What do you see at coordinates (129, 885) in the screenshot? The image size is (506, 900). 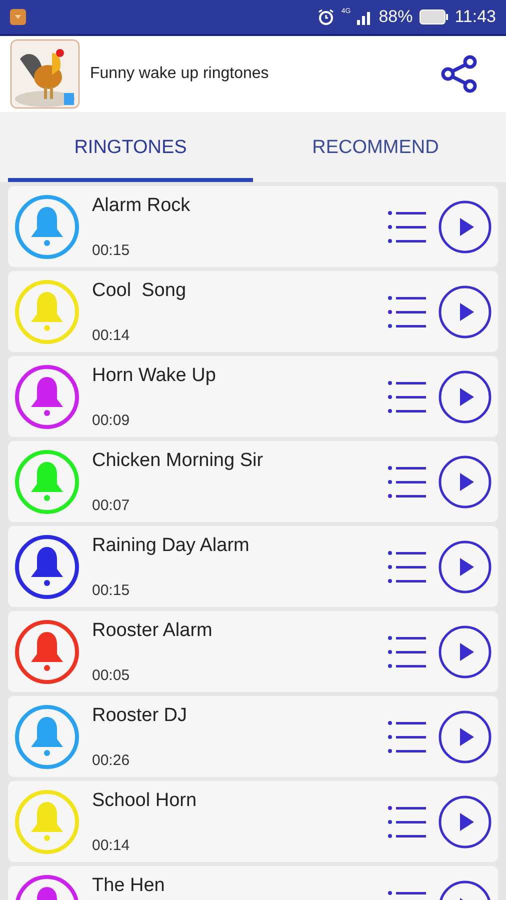 I see `ringtone-name: The Hen` at bounding box center [129, 885].